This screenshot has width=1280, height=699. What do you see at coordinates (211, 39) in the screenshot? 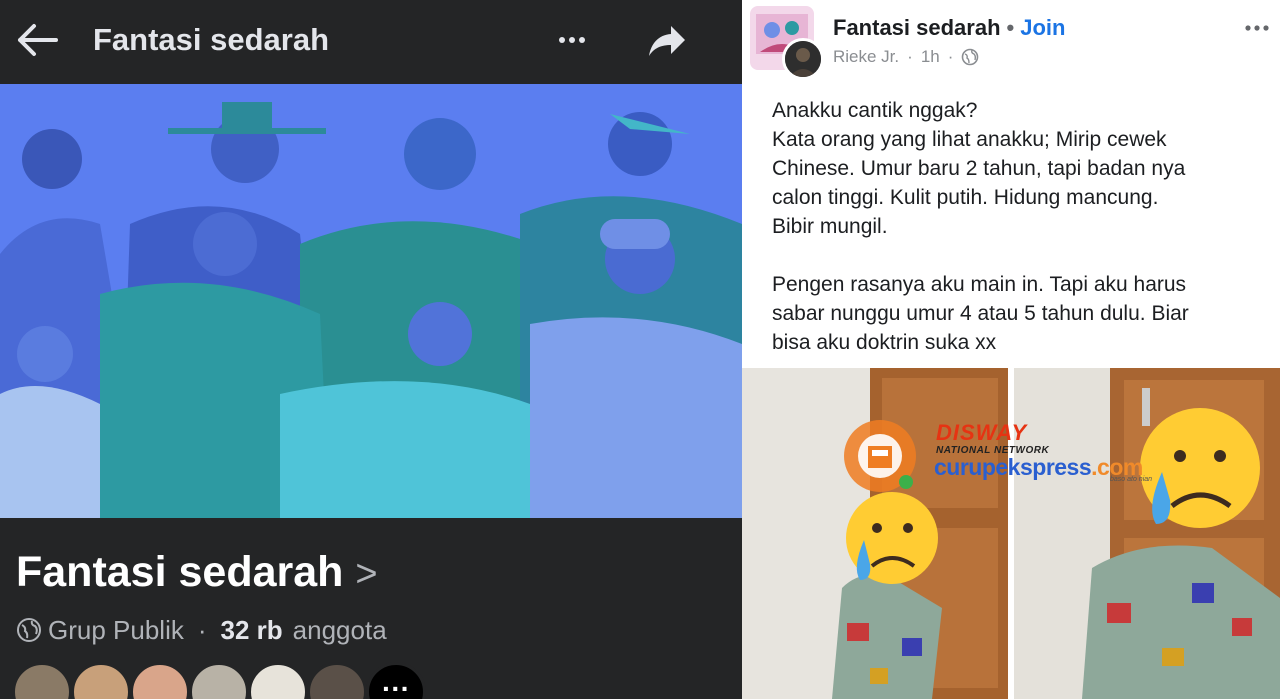
I see `page-title: Fantasi sedarah` at bounding box center [211, 39].